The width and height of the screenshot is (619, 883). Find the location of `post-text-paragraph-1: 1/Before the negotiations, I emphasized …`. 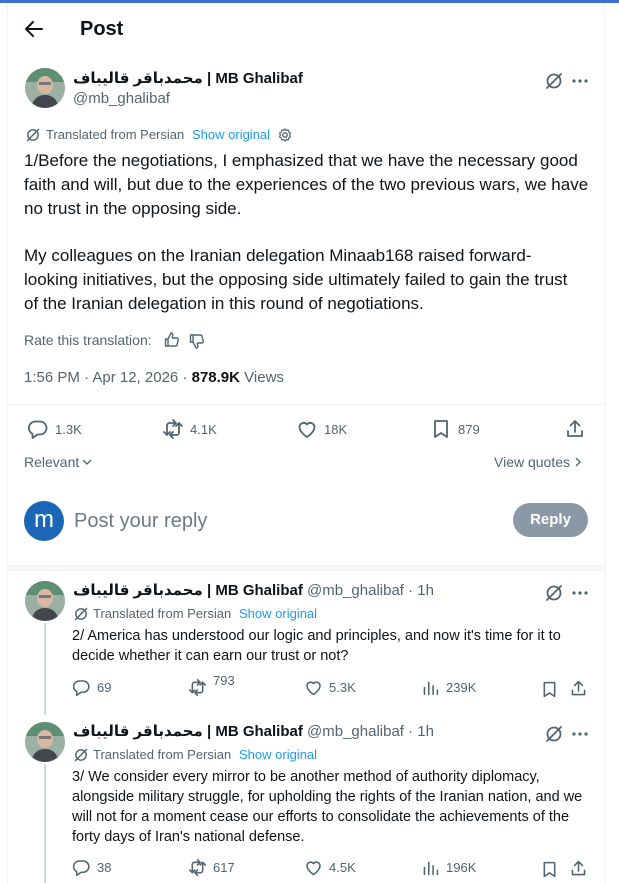

post-text-paragraph-1: 1/Before the negotiations, I emphasized … is located at coordinates (306, 184).